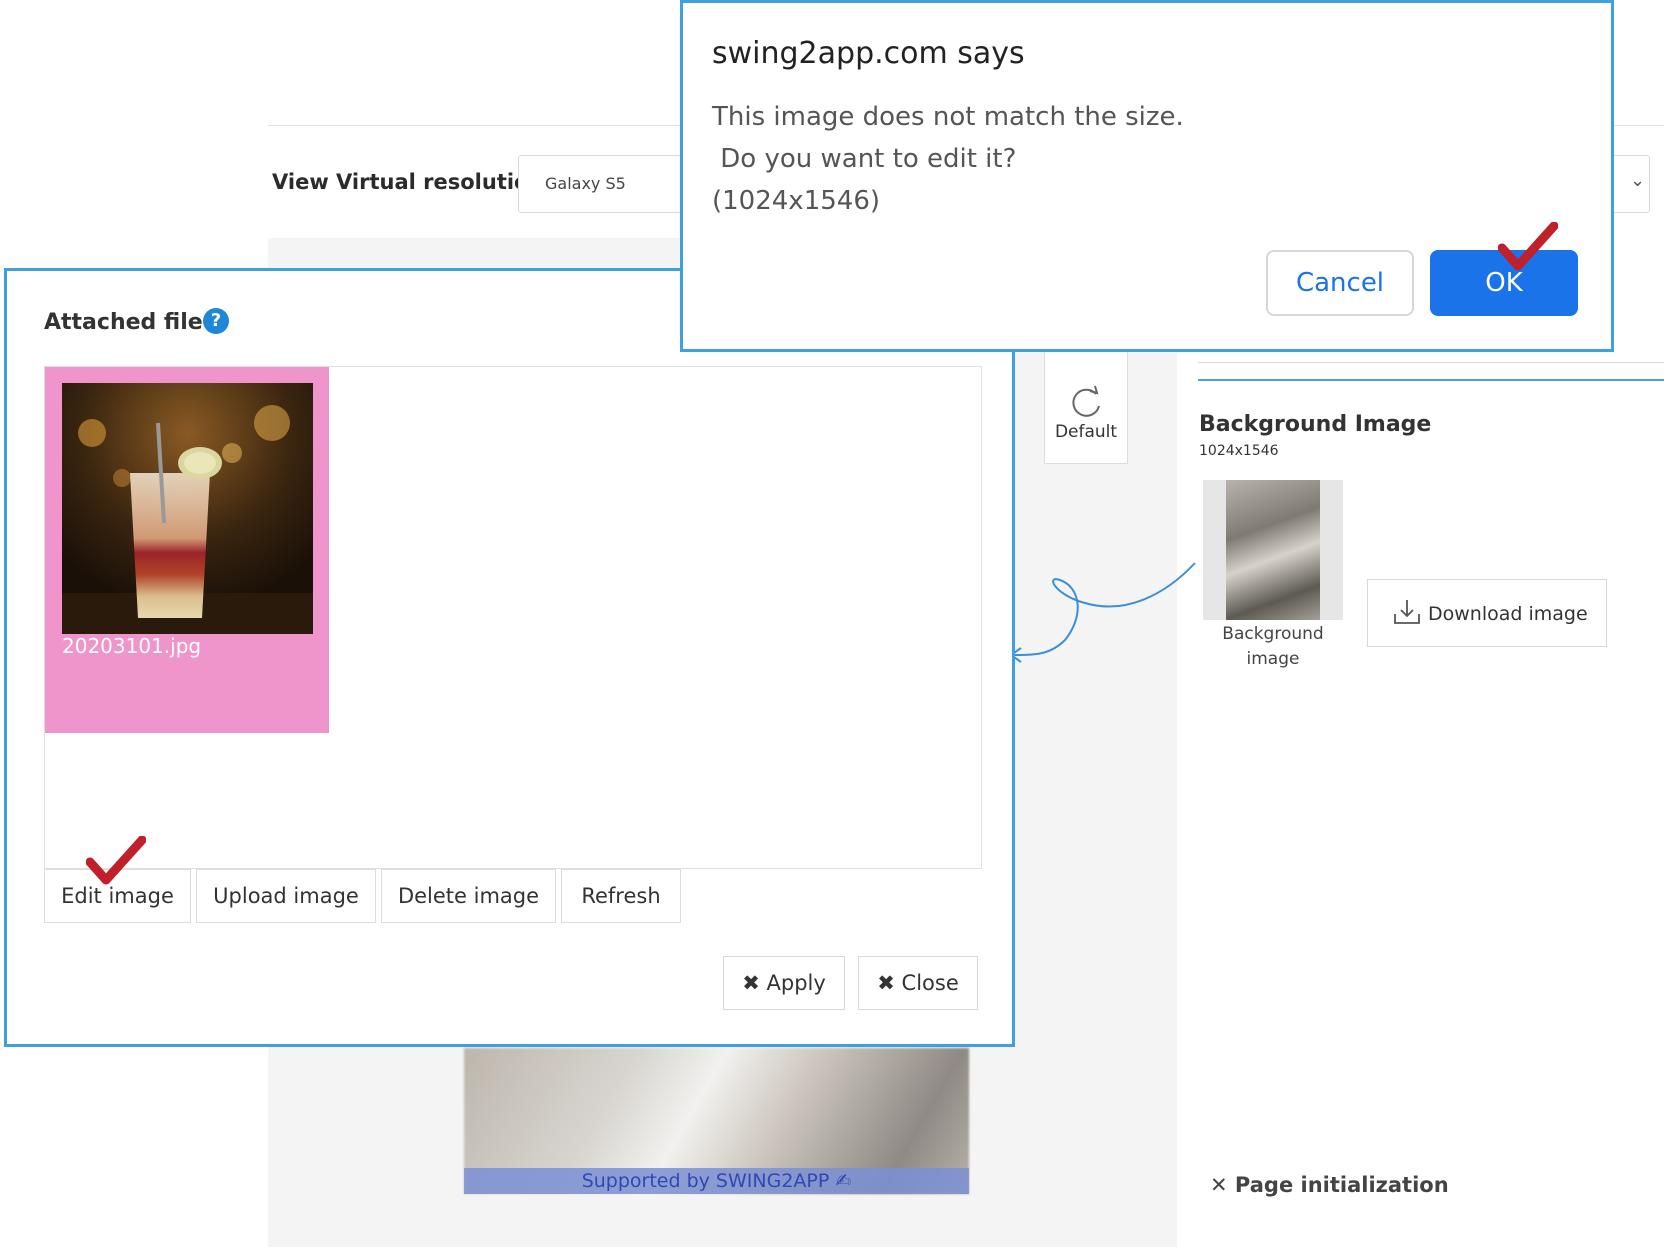 The height and width of the screenshot is (1247, 1664). Describe the element at coordinates (1273, 647) in the screenshot. I see `background-image-caption: Background image` at that location.